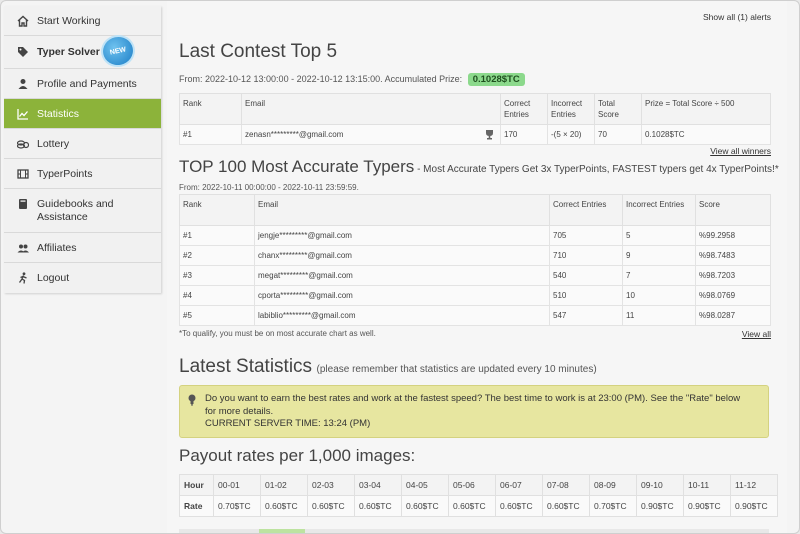  I want to click on table-cell: 705, so click(586, 235).